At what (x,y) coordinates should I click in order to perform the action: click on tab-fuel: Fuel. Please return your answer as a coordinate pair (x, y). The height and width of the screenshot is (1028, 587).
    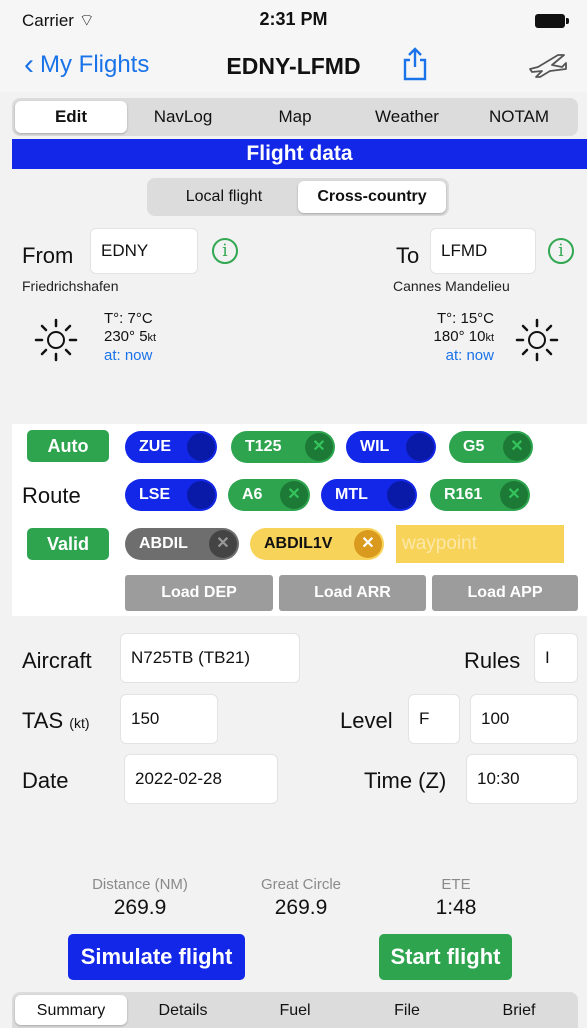
    Looking at the image, I should click on (295, 1010).